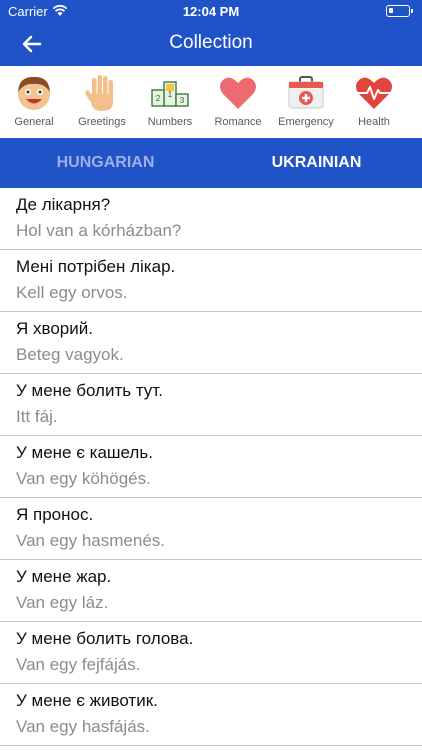 This screenshot has width=422, height=750. What do you see at coordinates (54, 328) in the screenshot?
I see `phrase-source: Я хворий.` at bounding box center [54, 328].